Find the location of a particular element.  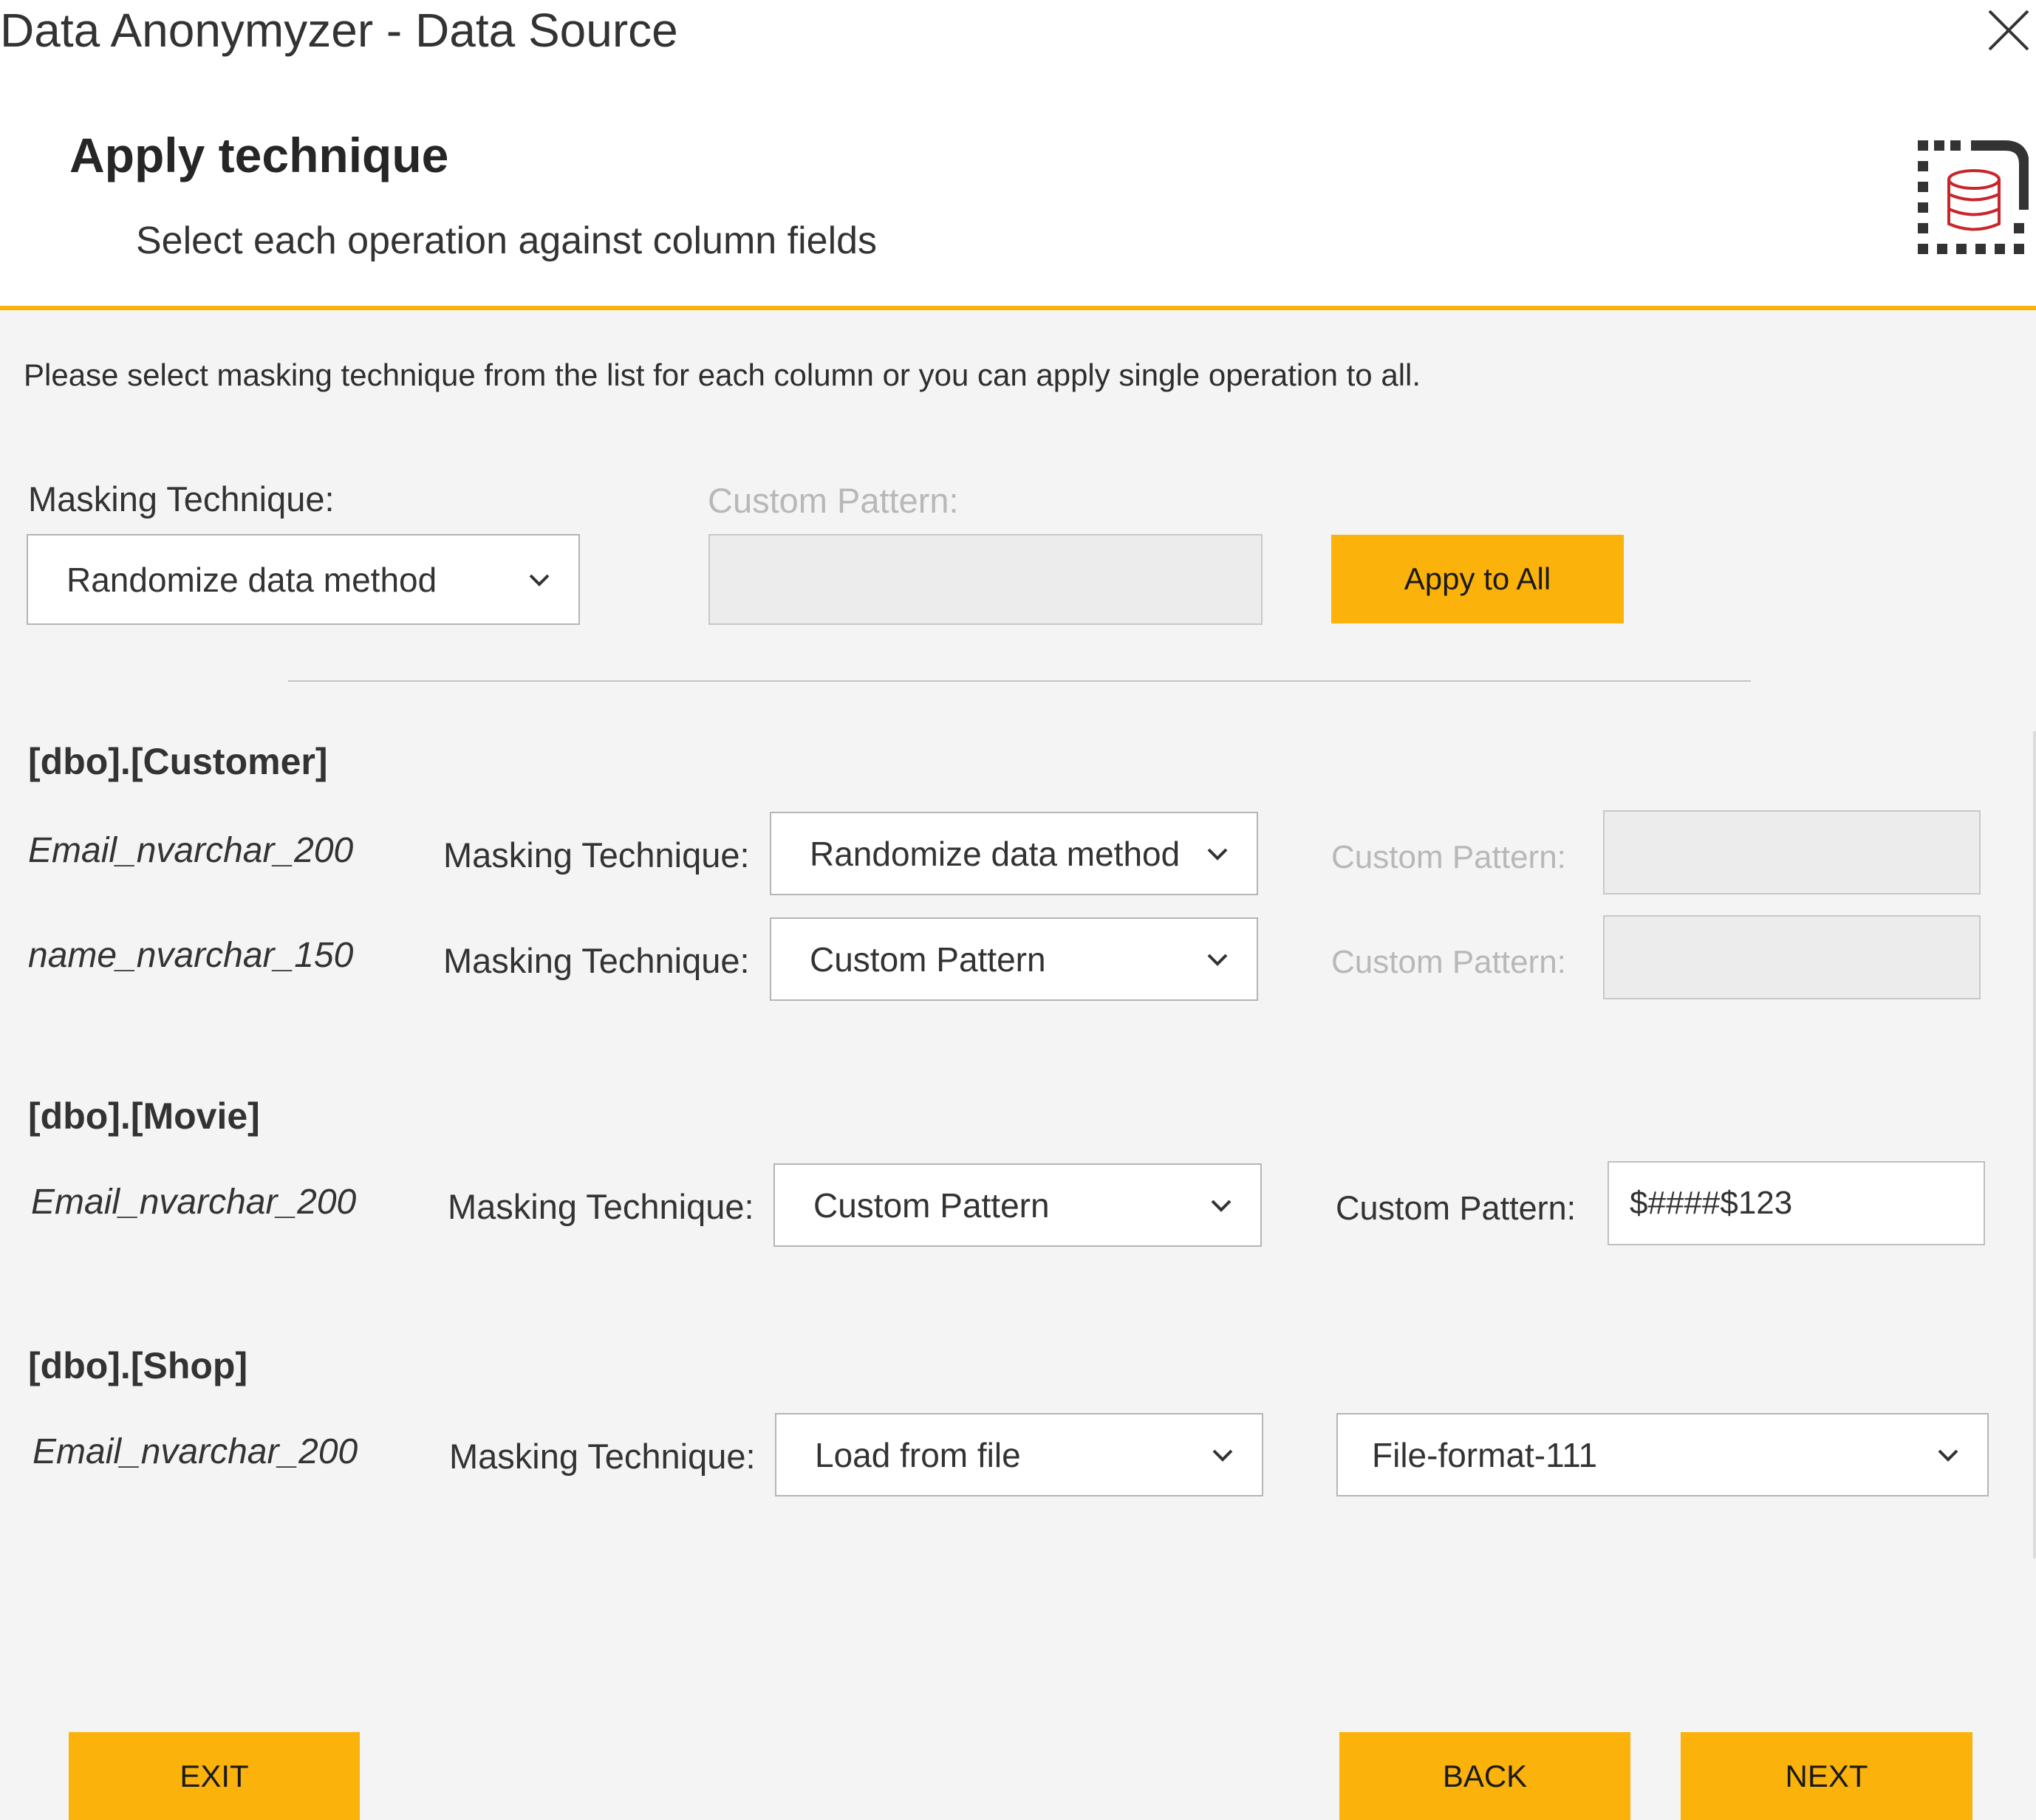

customer-name-pattern-input is located at coordinates (1792, 957).